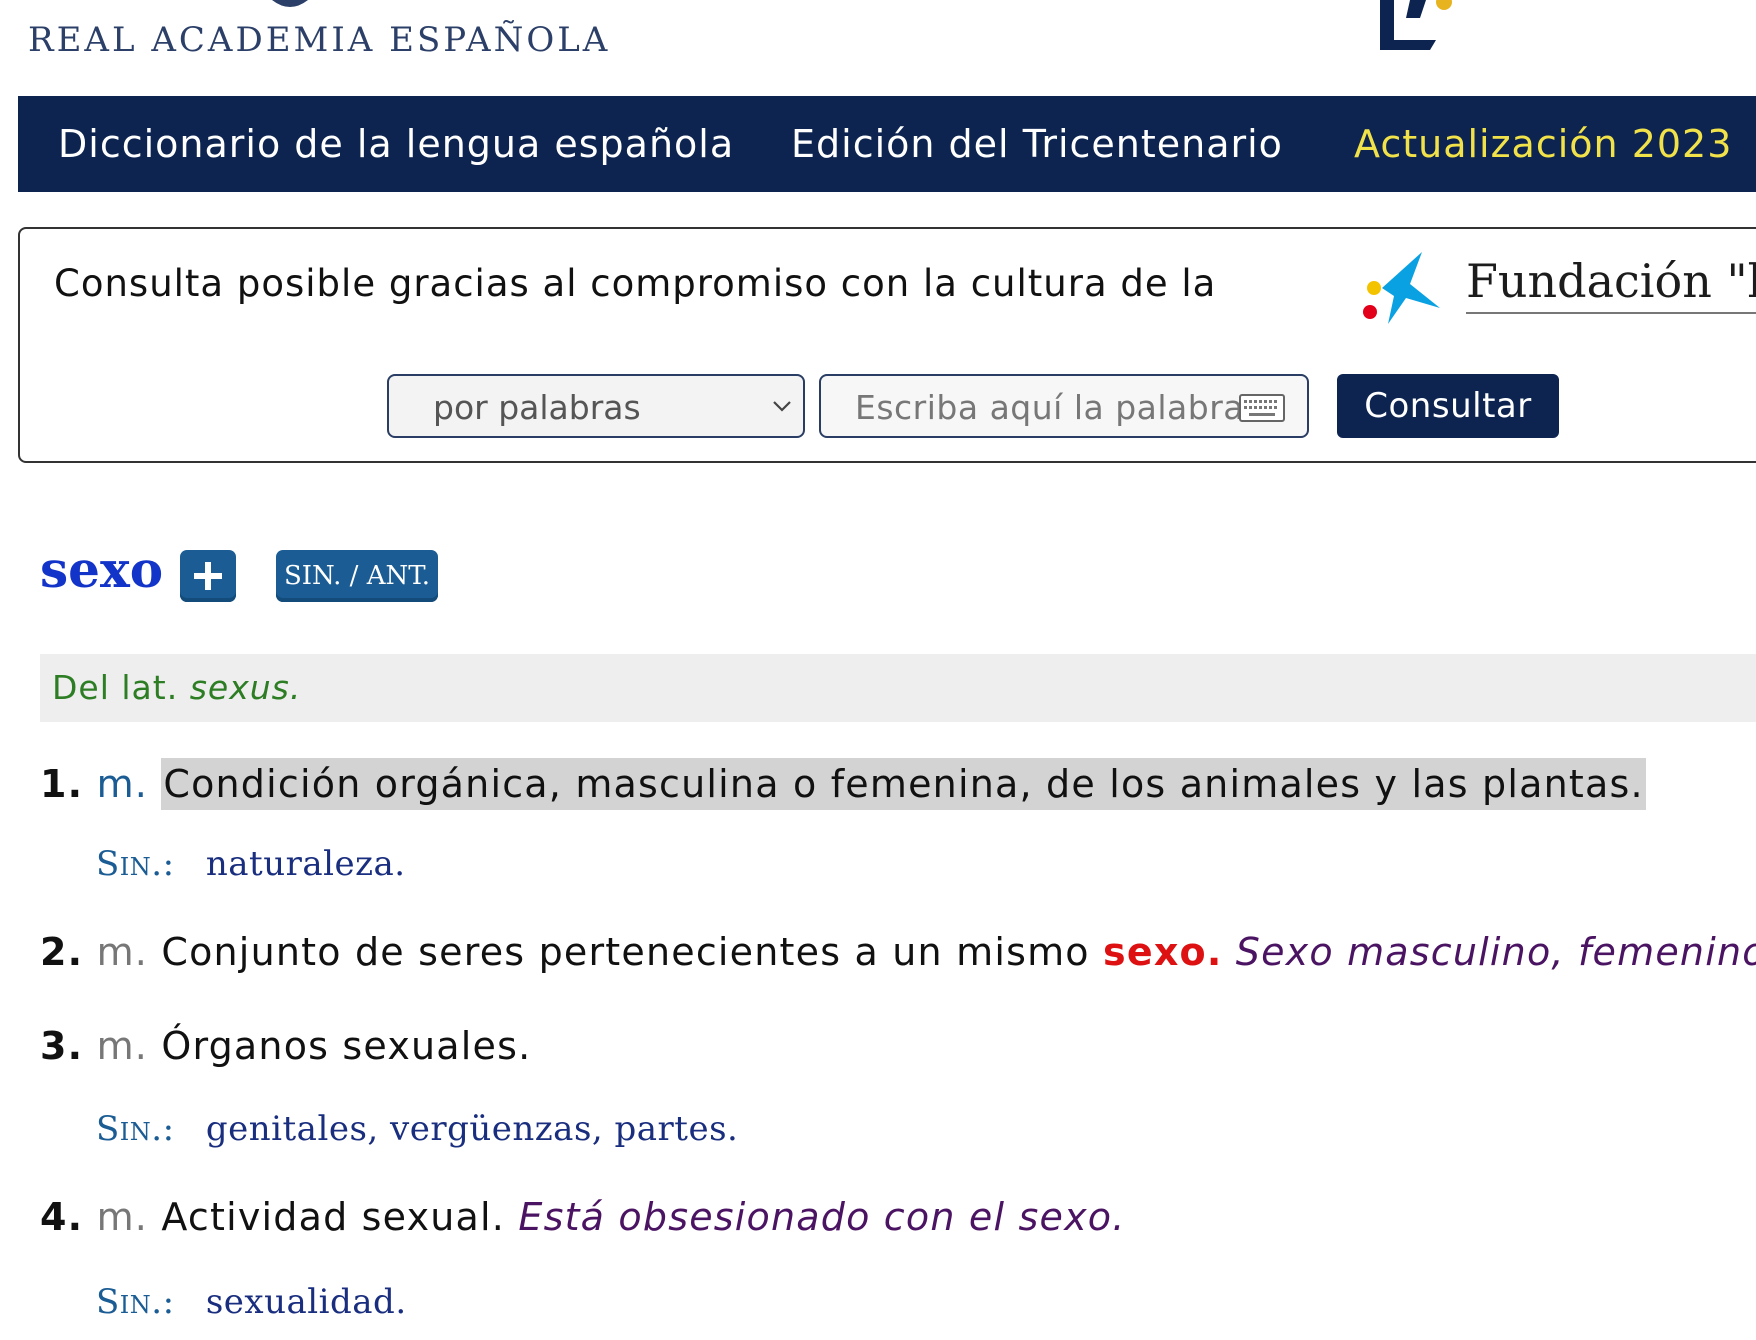 The height and width of the screenshot is (1340, 1756). I want to click on etymology-prefix: Del lat., so click(115, 687).